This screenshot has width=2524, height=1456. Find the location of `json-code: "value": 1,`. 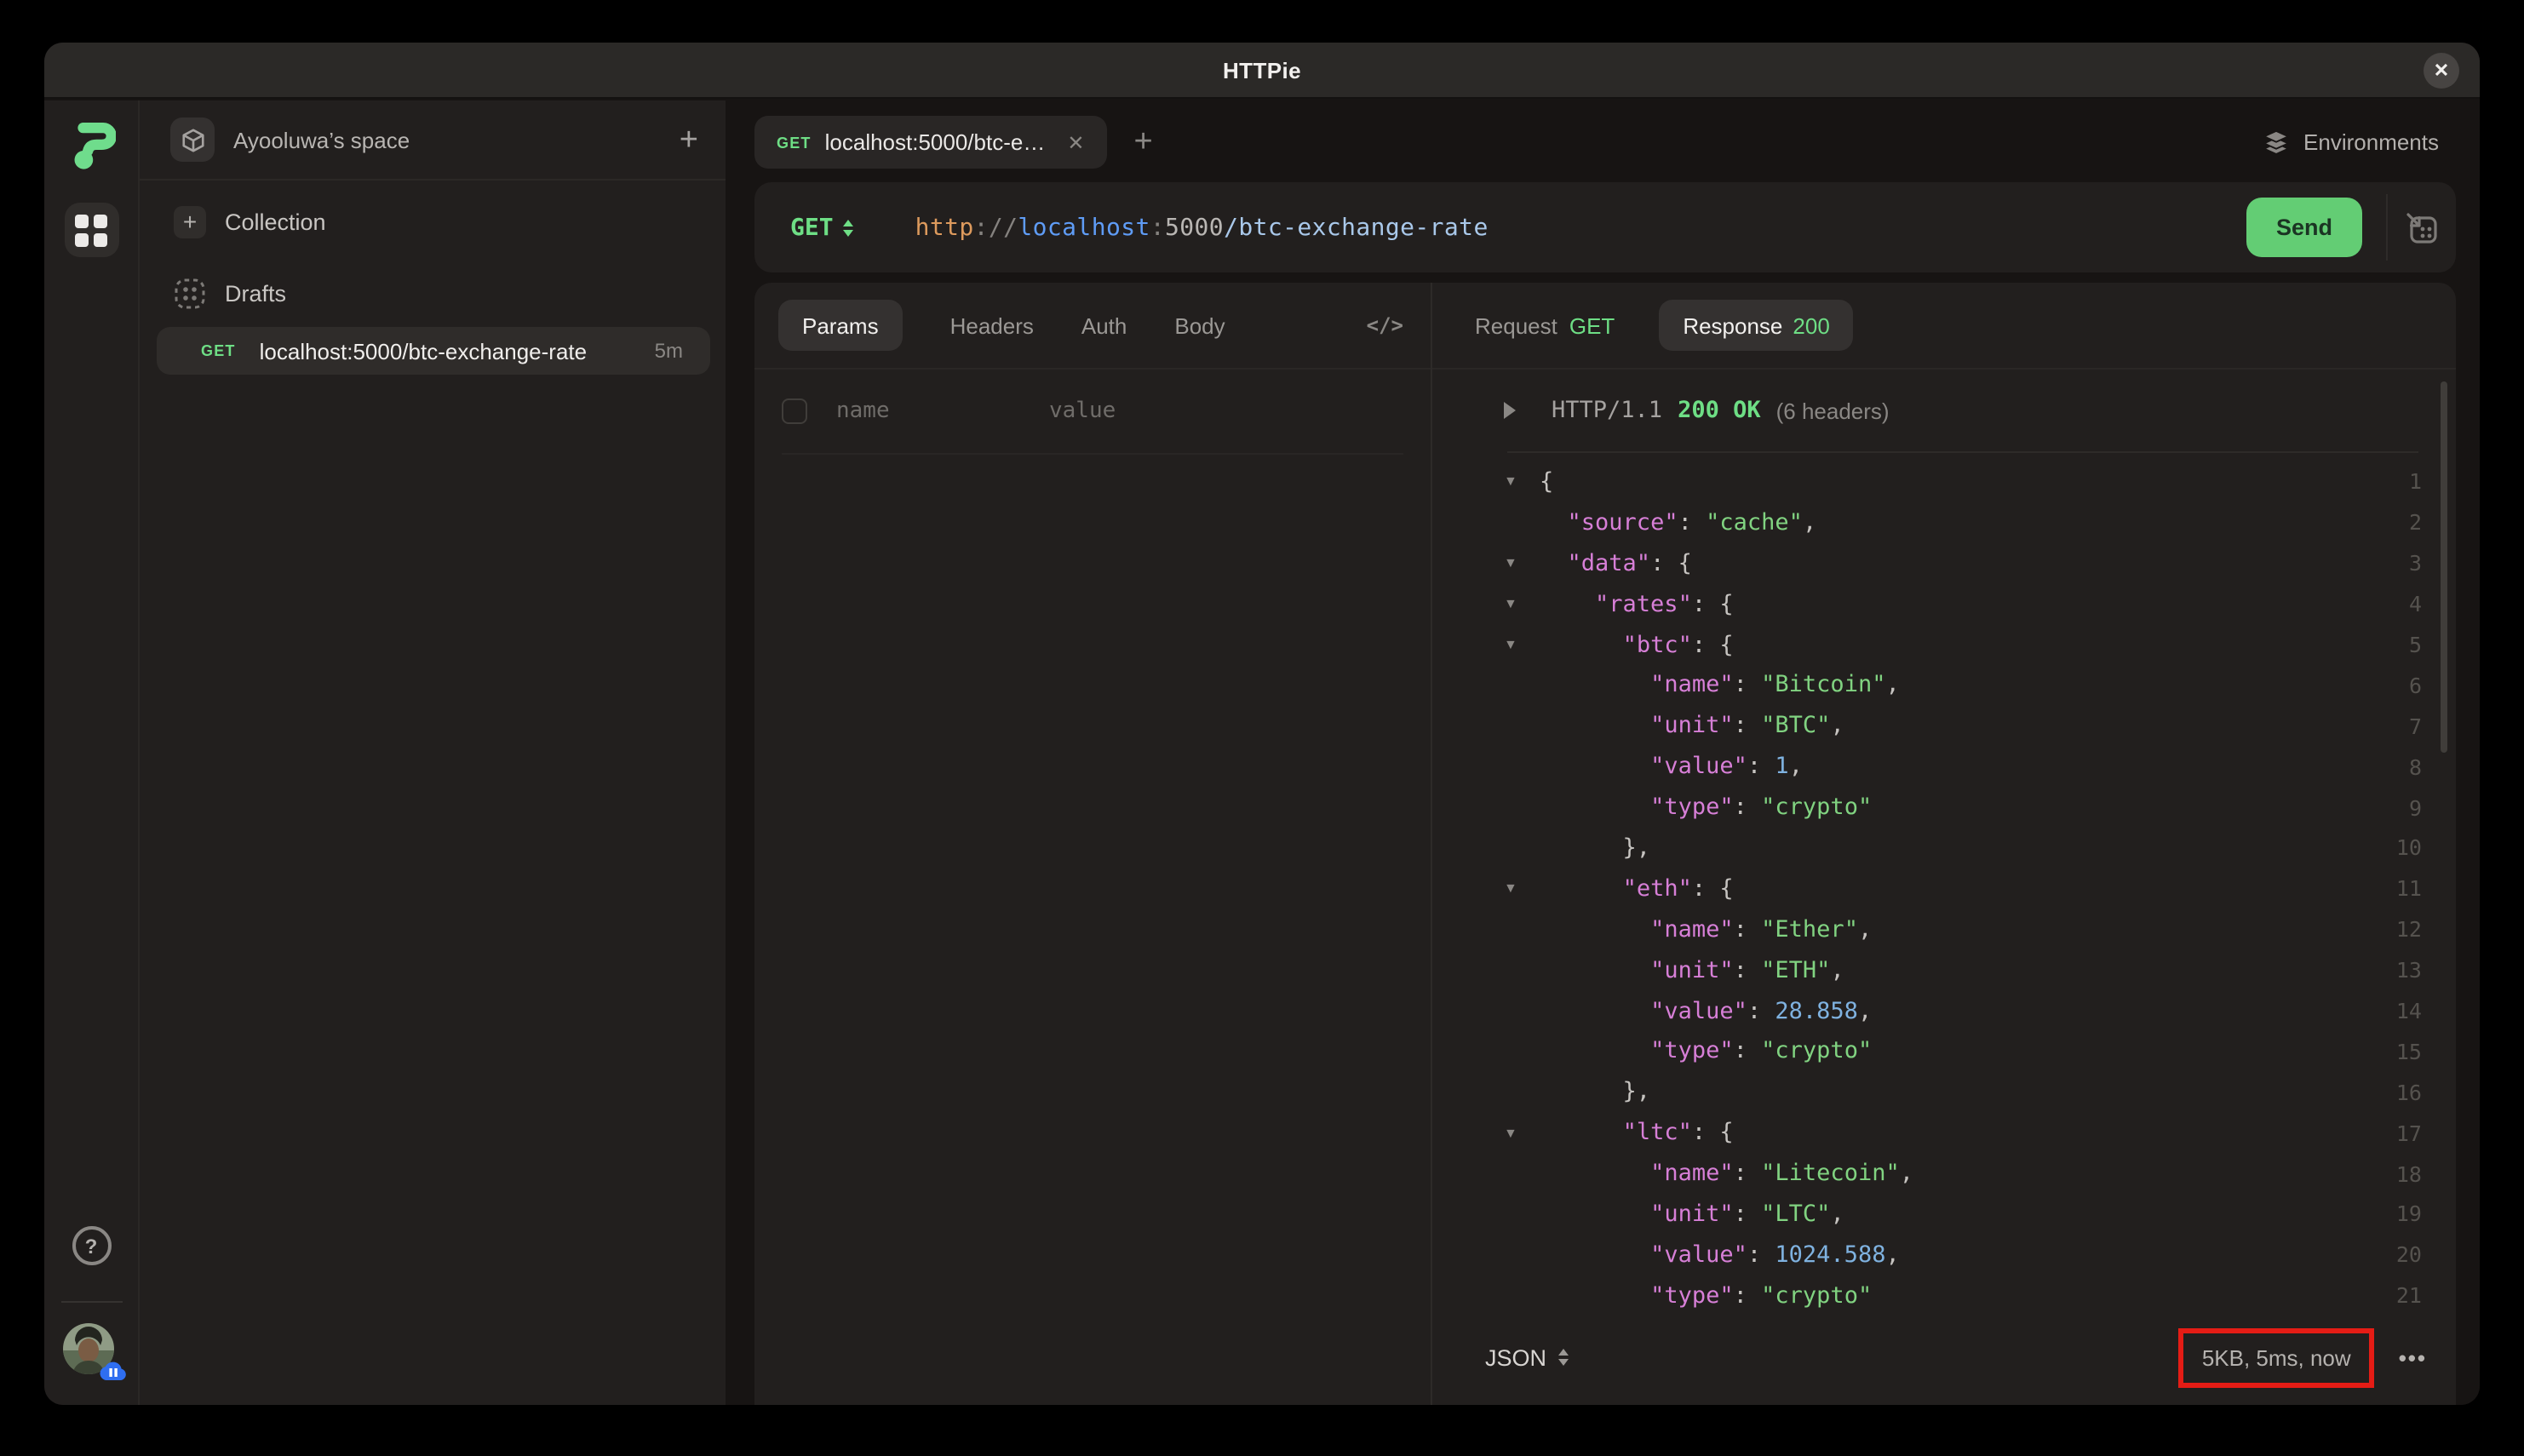

json-code: "value": 1, is located at coordinates (1726, 767).